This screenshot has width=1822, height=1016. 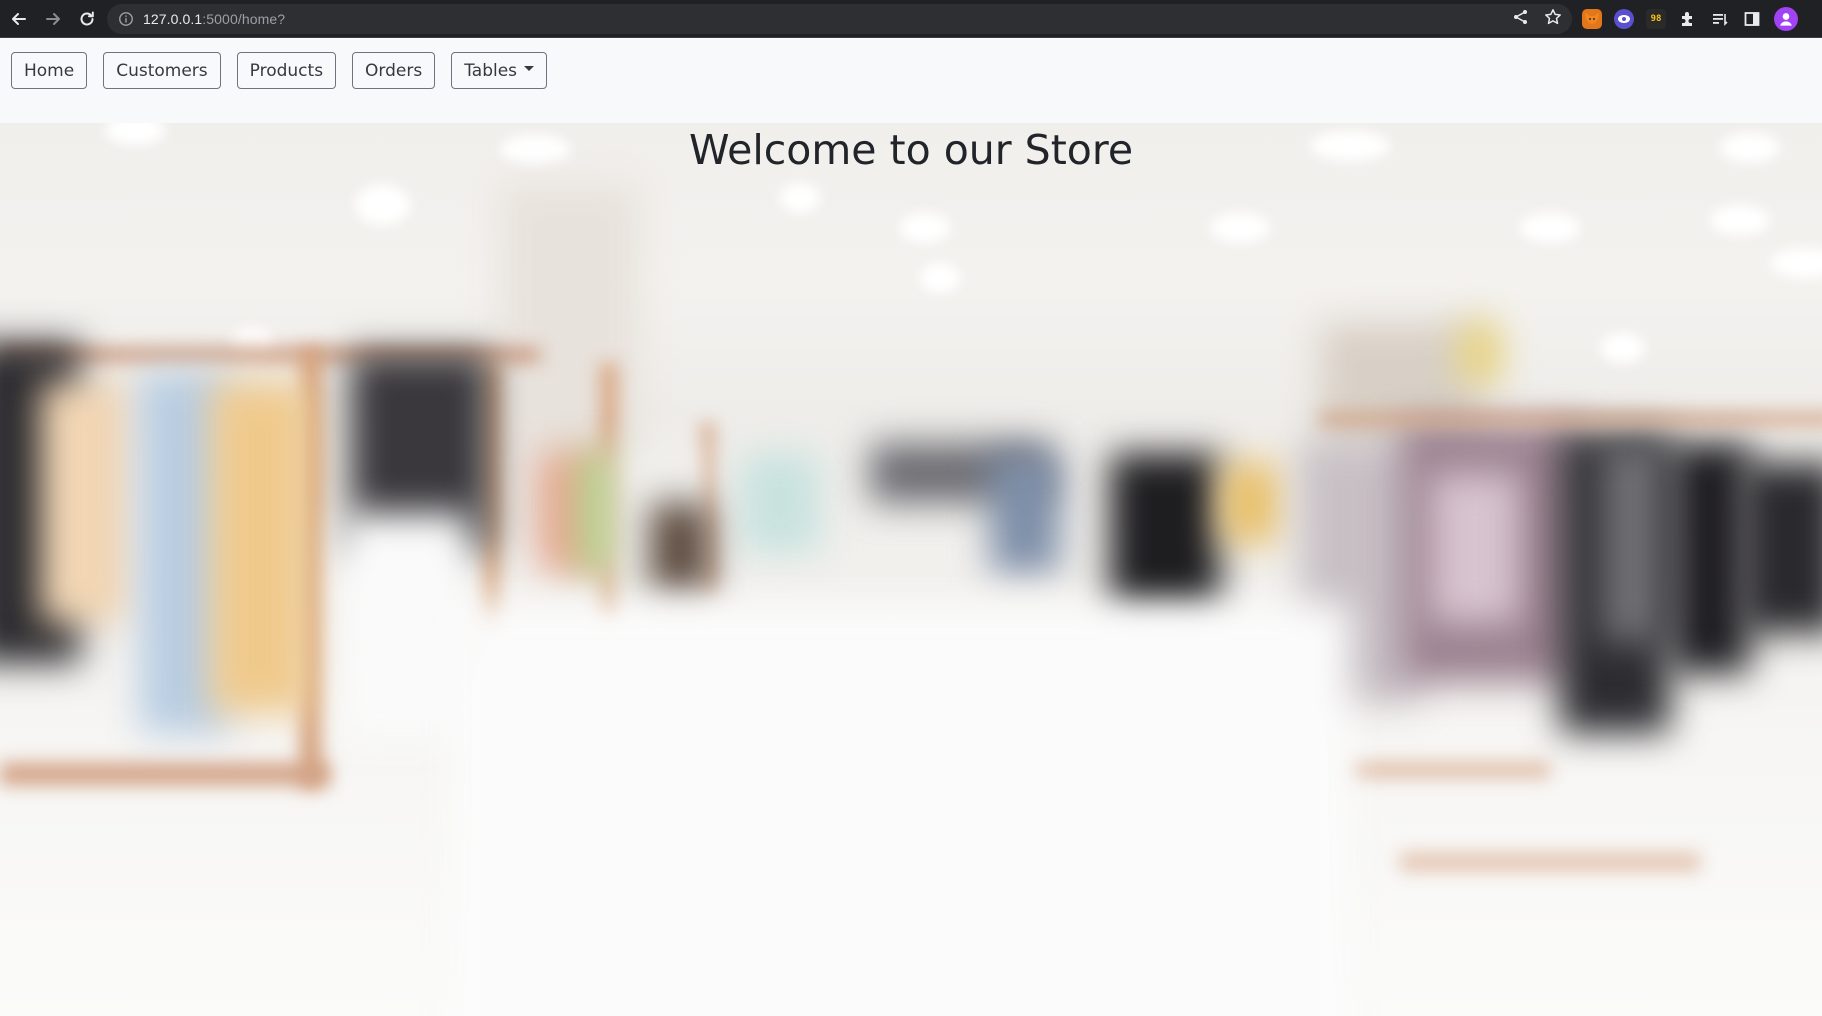 I want to click on nav-tables-dropdown: Tables, so click(x=499, y=70).